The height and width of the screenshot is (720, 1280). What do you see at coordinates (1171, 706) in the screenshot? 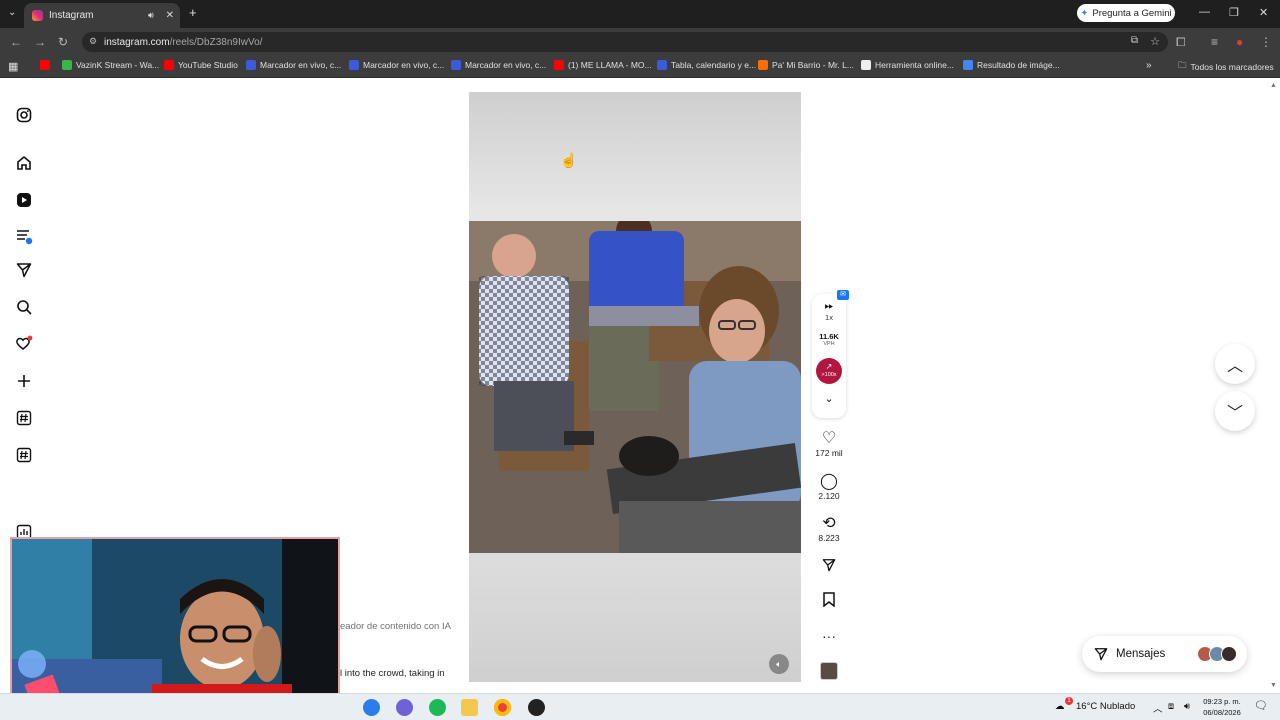
I see `network-icon: ⧈` at bounding box center [1171, 706].